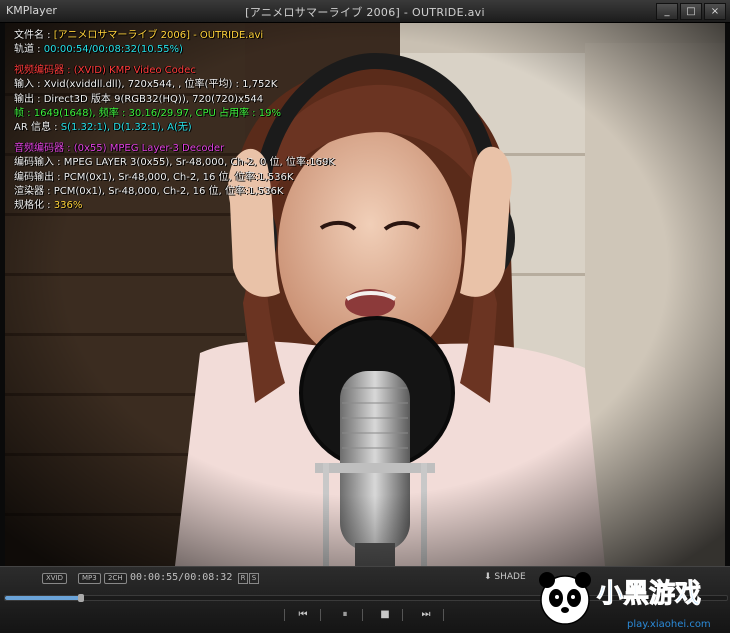  I want to click on osd-track-line: 轨道 : 00:00:54/00:08:32(10.55%), so click(174, 50).